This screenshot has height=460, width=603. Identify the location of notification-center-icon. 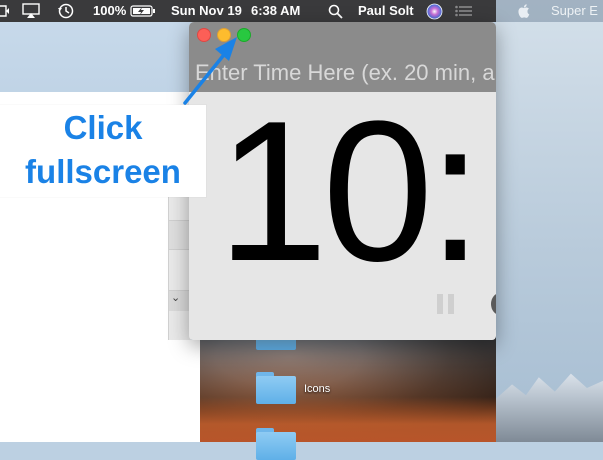
(464, 11).